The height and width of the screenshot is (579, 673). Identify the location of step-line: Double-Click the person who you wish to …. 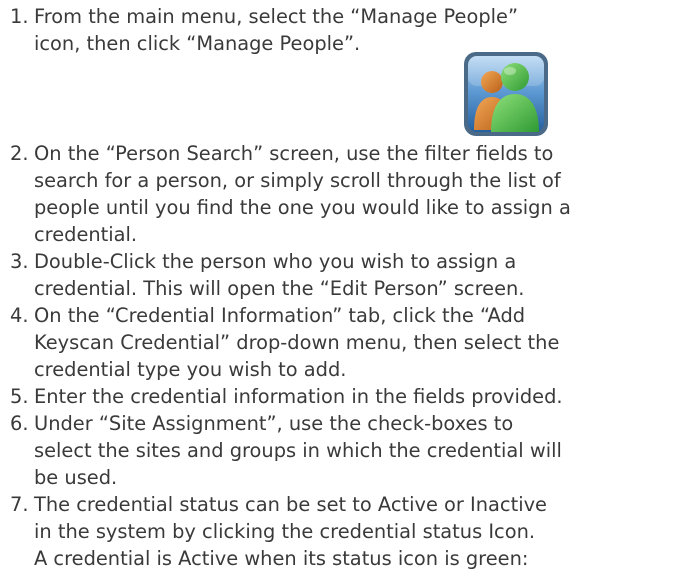
(275, 261).